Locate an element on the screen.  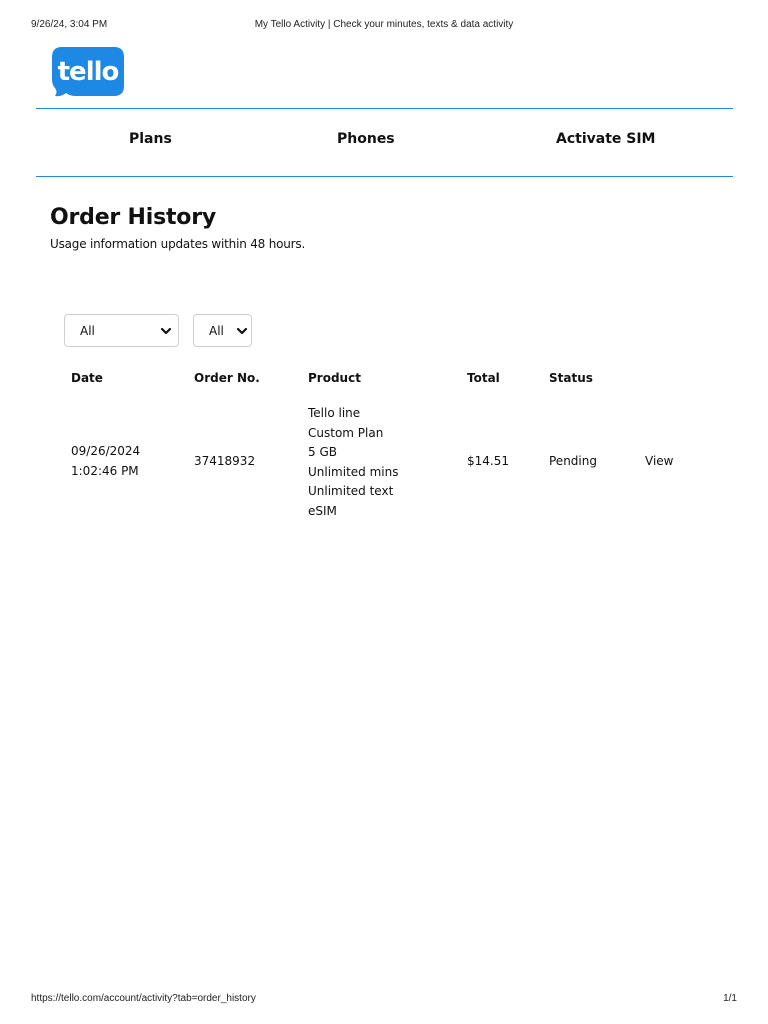
column-header-total: Total is located at coordinates (483, 378).